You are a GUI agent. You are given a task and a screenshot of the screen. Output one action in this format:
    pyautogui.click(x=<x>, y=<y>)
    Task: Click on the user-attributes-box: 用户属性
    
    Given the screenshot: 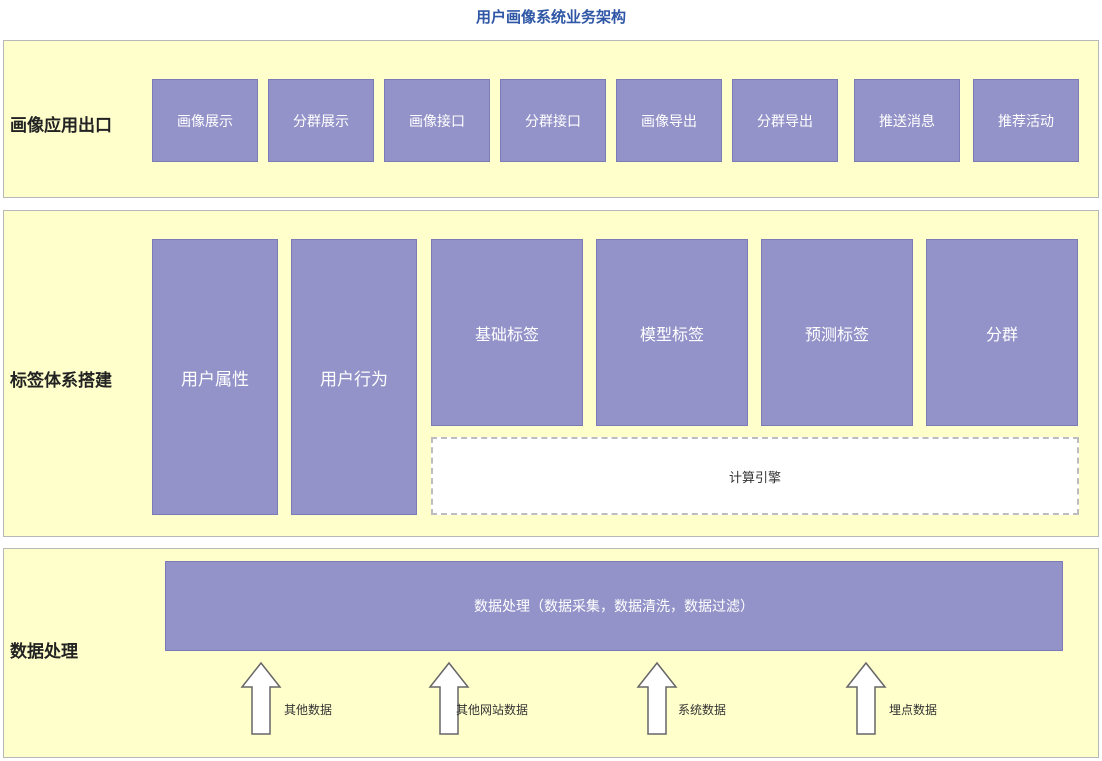 What is the action you would take?
    pyautogui.click(x=215, y=377)
    